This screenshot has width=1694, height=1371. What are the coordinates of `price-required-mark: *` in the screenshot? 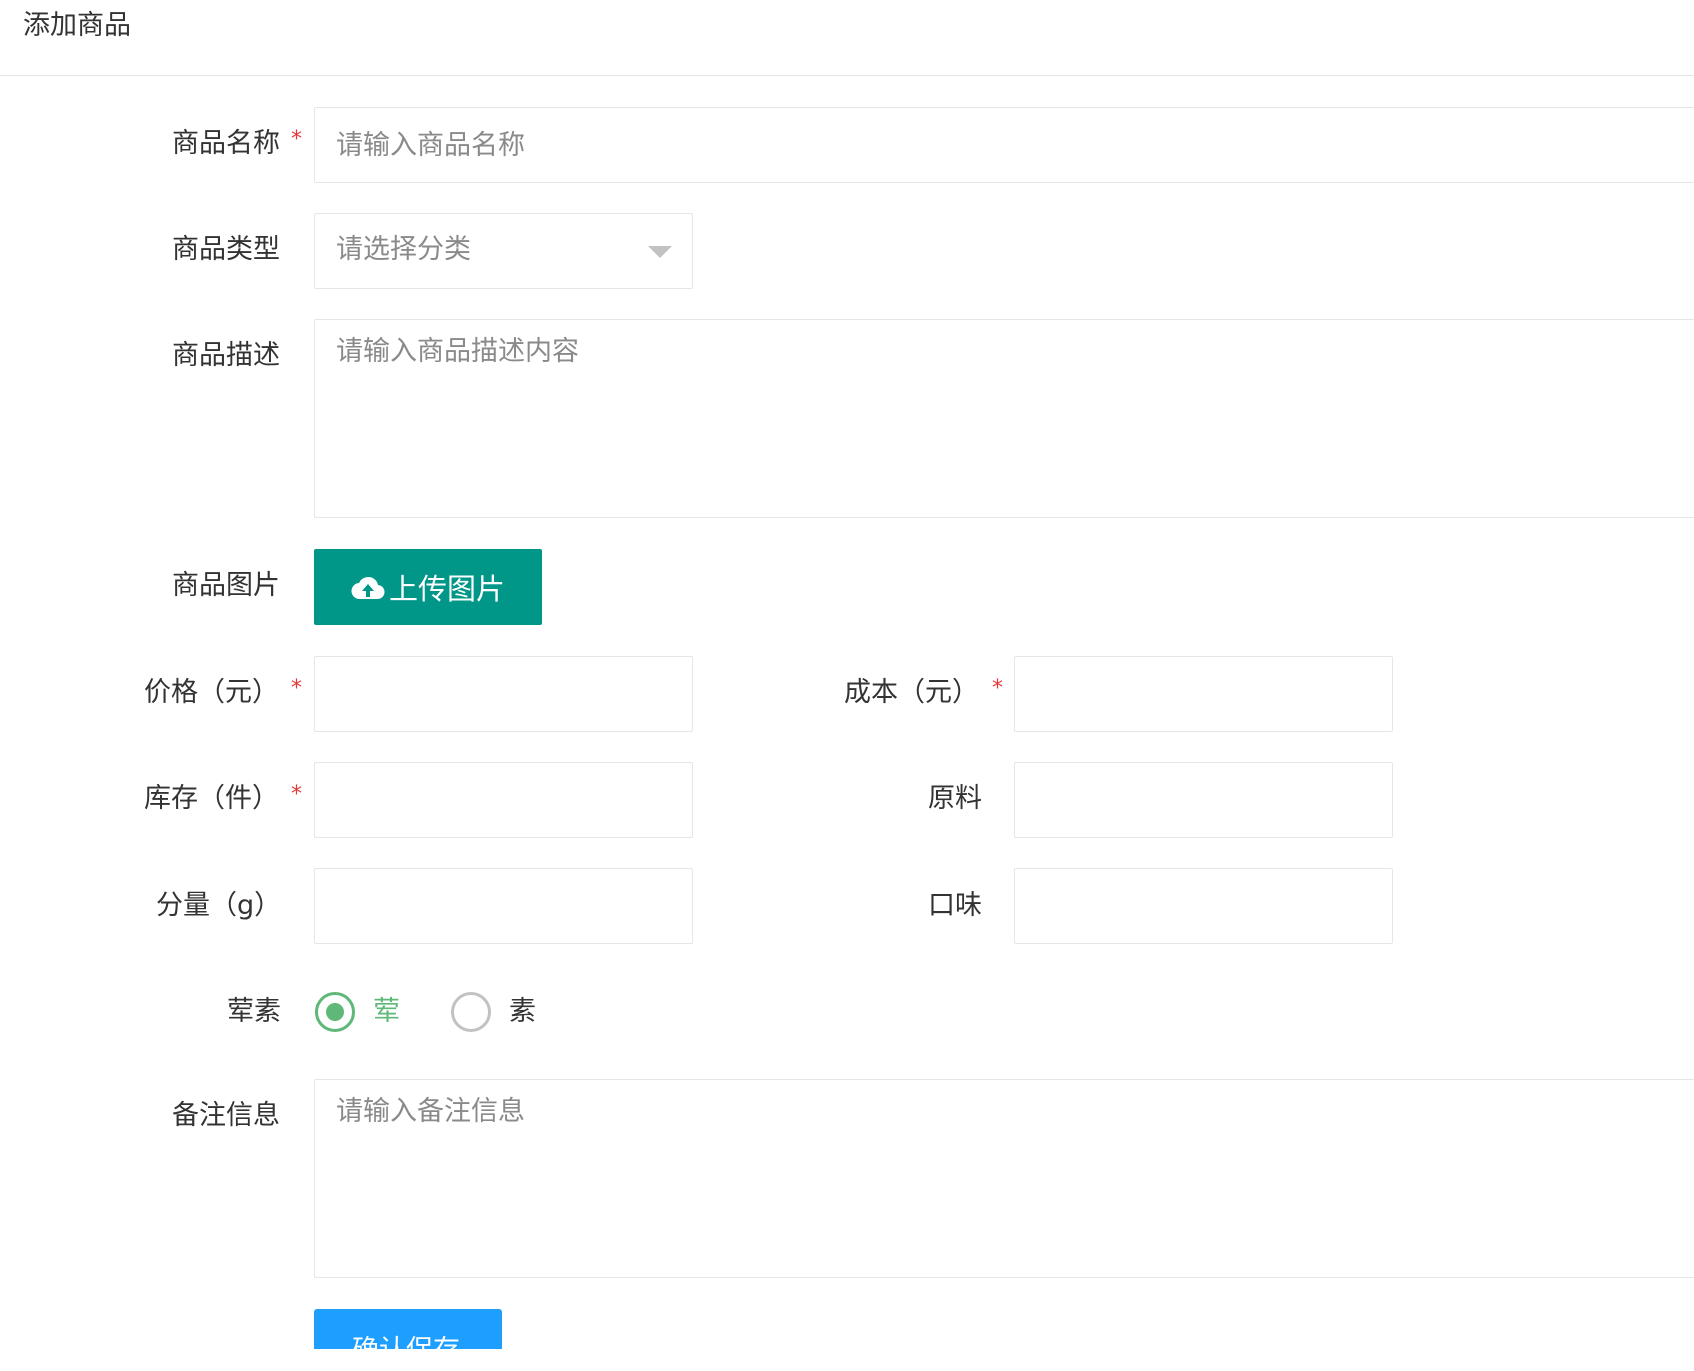 It's located at (296, 688).